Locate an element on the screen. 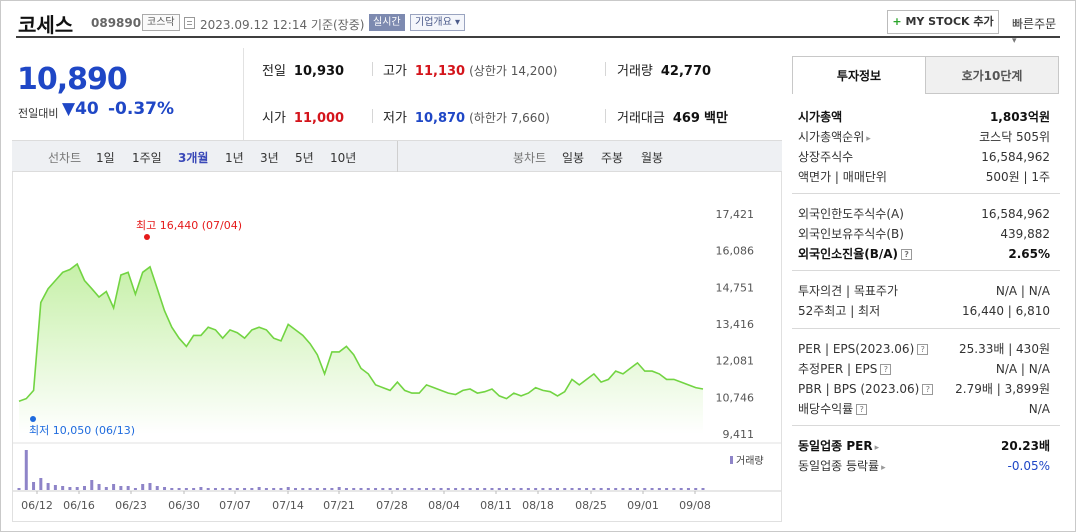 The width and height of the screenshot is (1076, 532). info-value: 20.23배 is located at coordinates (1025, 446).